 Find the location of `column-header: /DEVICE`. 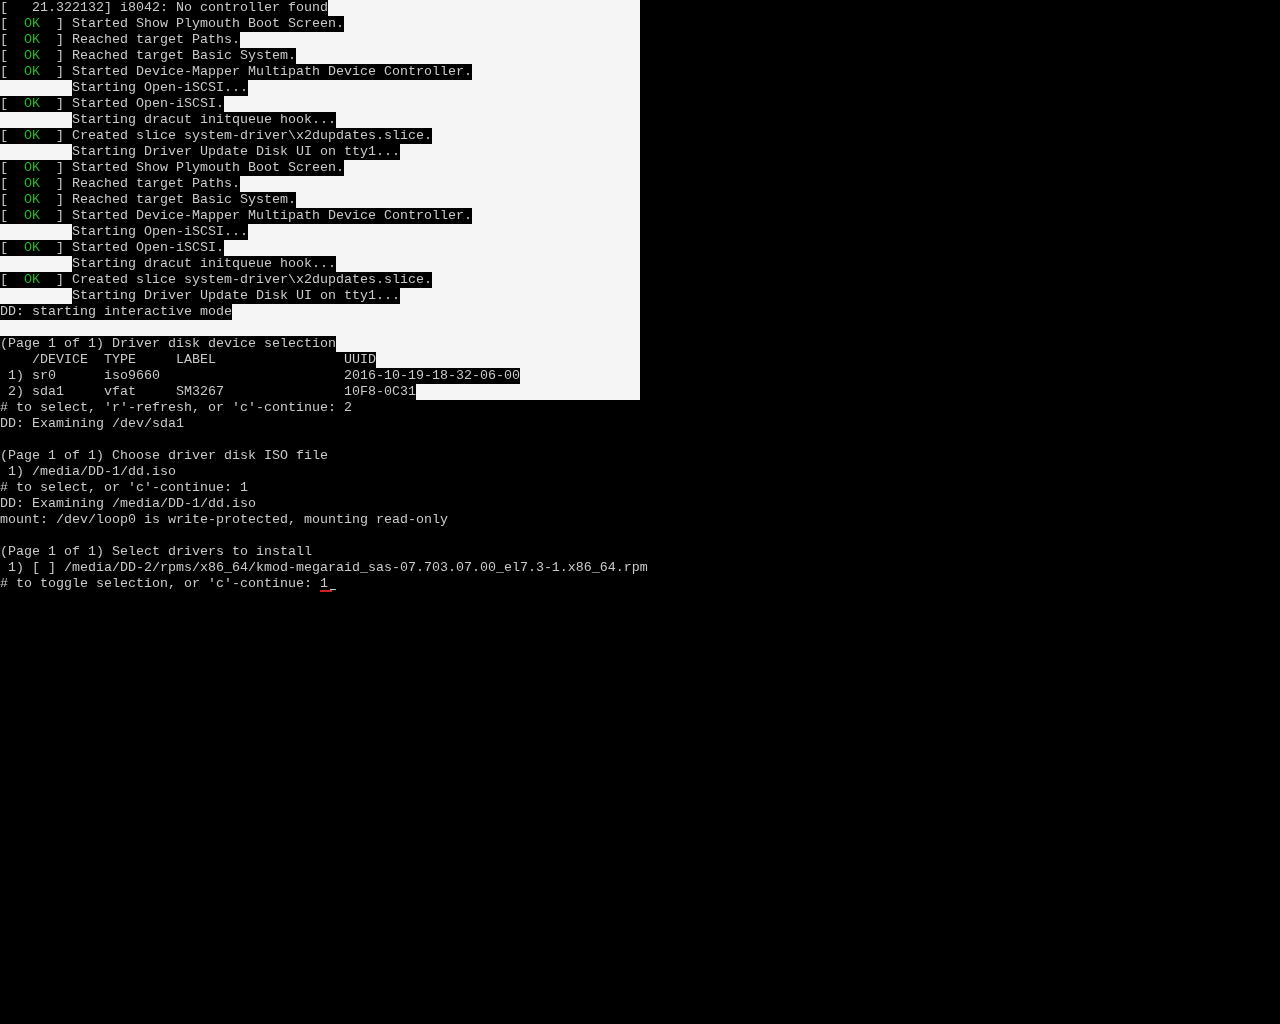

column-header: /DEVICE is located at coordinates (60, 360).